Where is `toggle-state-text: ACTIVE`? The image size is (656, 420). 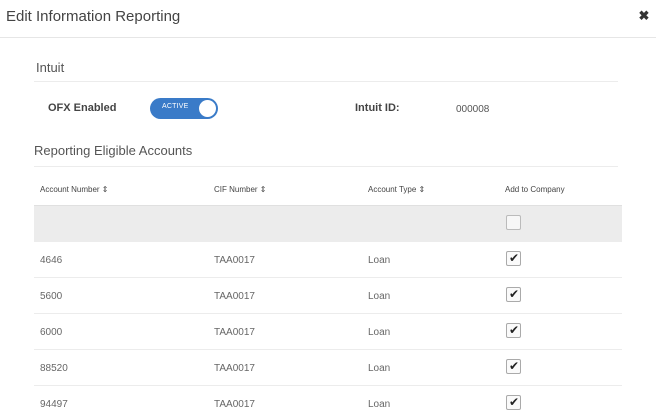
toggle-state-text: ACTIVE is located at coordinates (175, 106).